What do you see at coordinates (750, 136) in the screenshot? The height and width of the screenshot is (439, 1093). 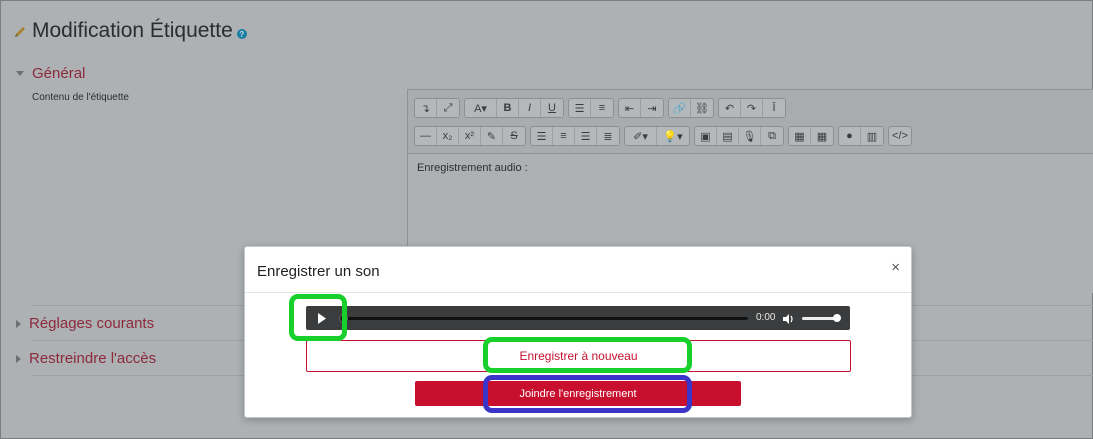 I see `microphone-icon: 🎙` at bounding box center [750, 136].